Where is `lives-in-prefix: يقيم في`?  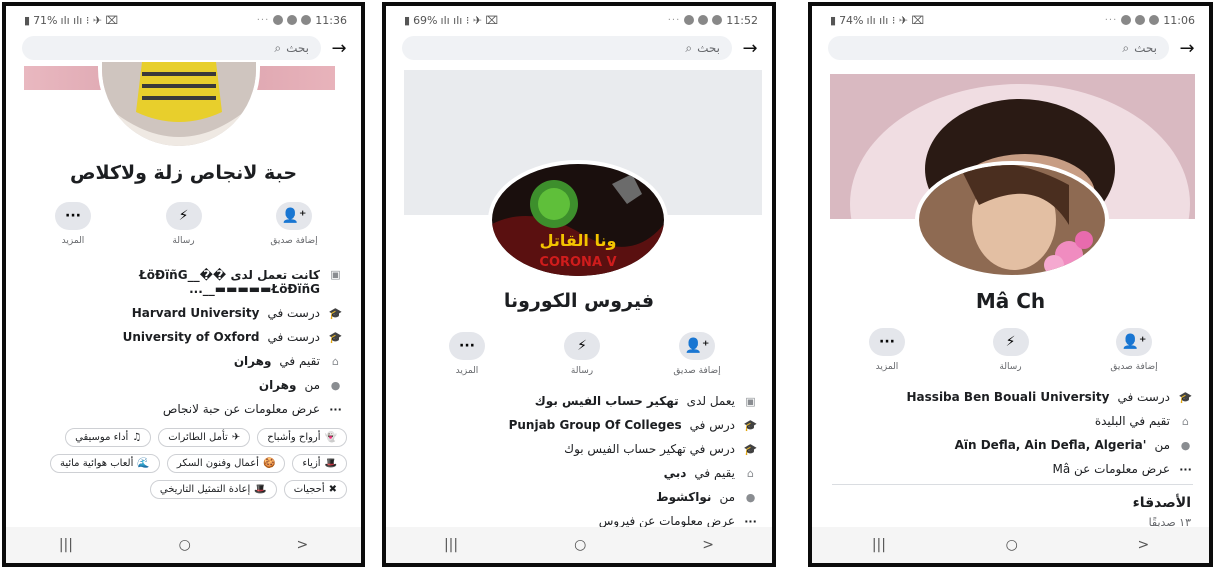 lives-in-prefix: يقيم في is located at coordinates (714, 473).